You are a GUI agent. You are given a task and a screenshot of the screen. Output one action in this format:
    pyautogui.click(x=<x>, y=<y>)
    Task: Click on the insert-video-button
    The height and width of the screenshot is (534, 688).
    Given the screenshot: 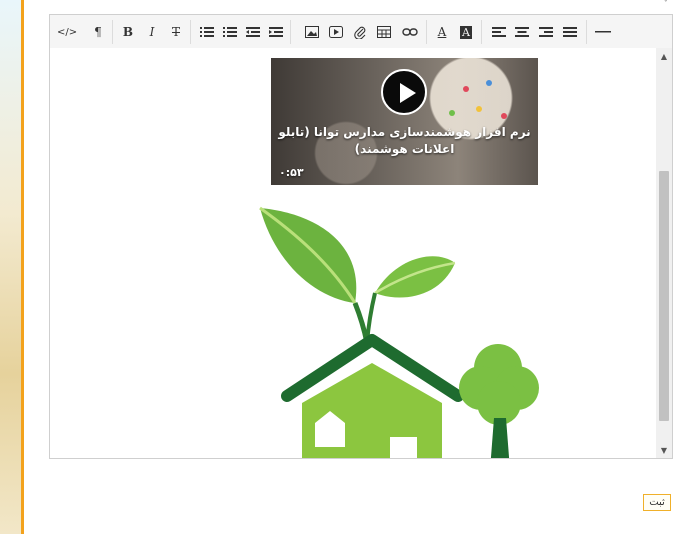 What is the action you would take?
    pyautogui.click(x=336, y=32)
    